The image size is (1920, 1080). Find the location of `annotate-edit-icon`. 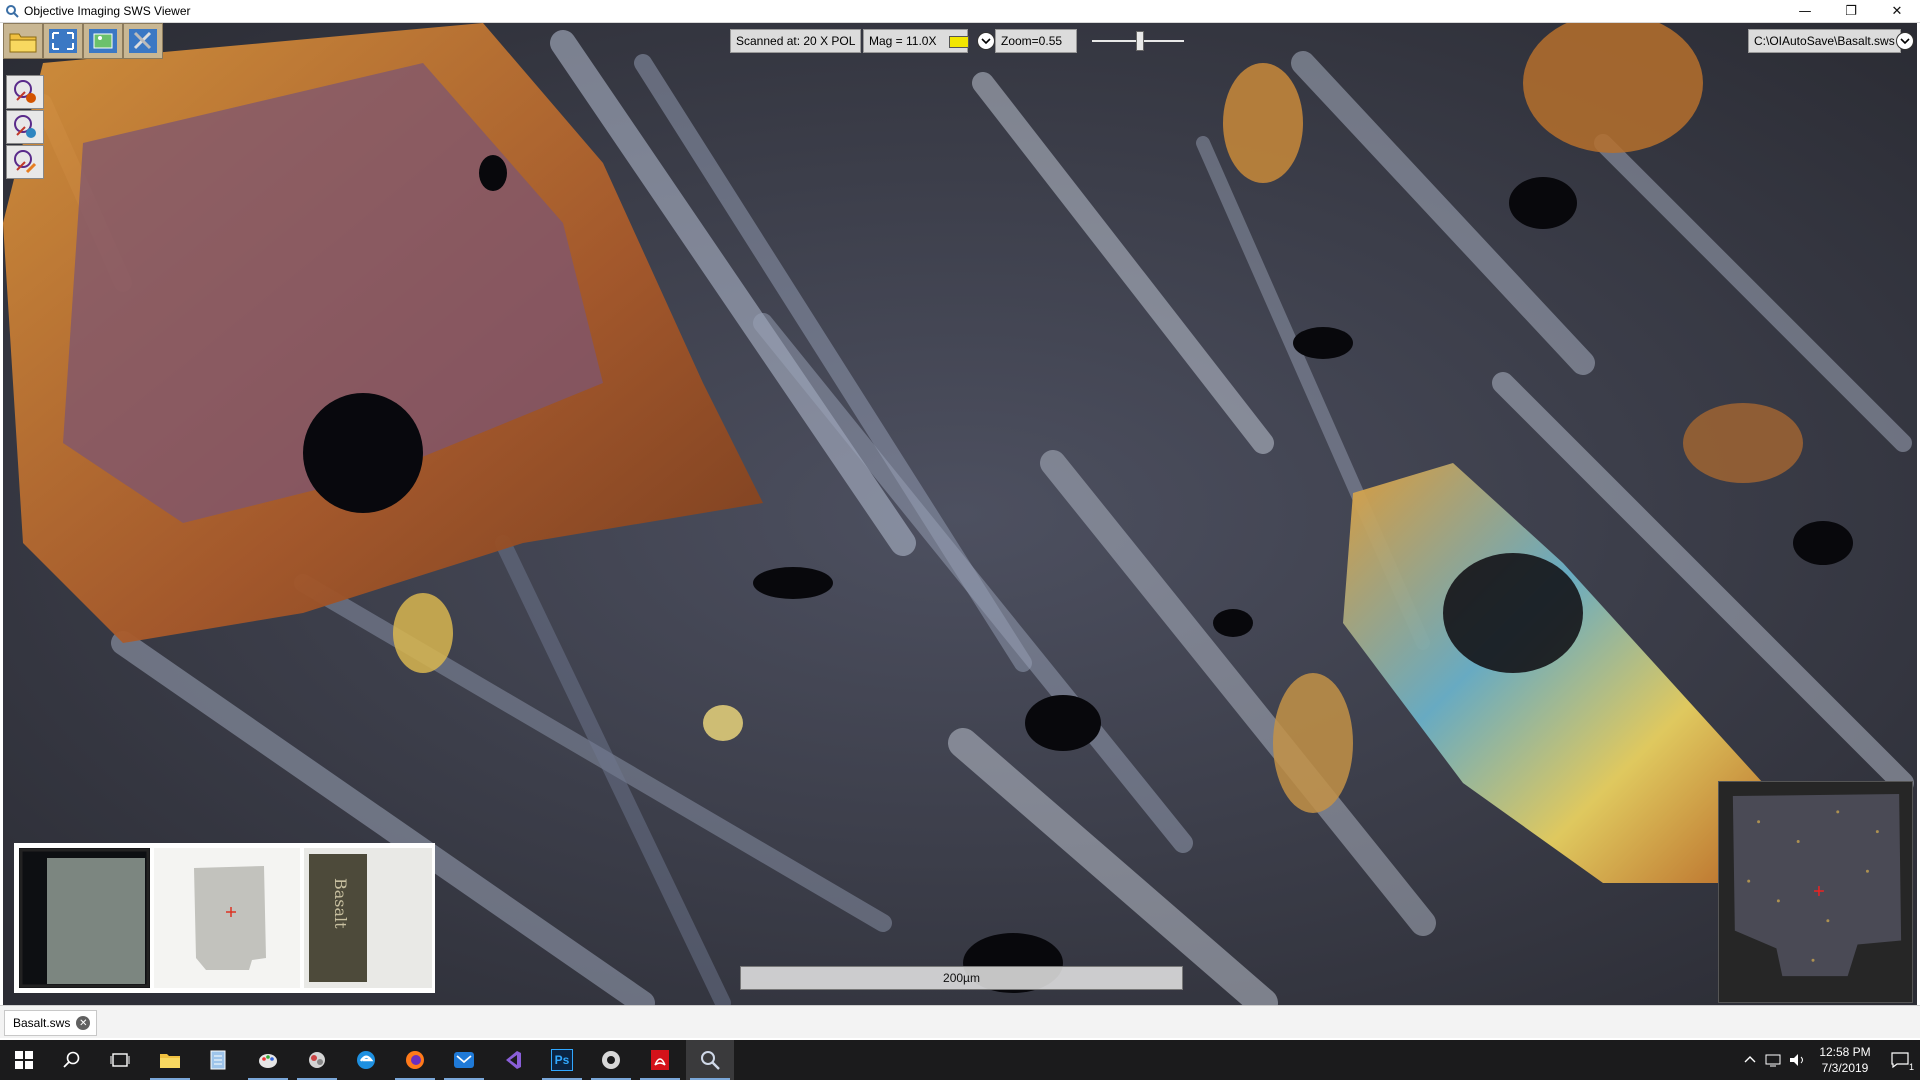

annotate-edit-icon is located at coordinates (25, 162).